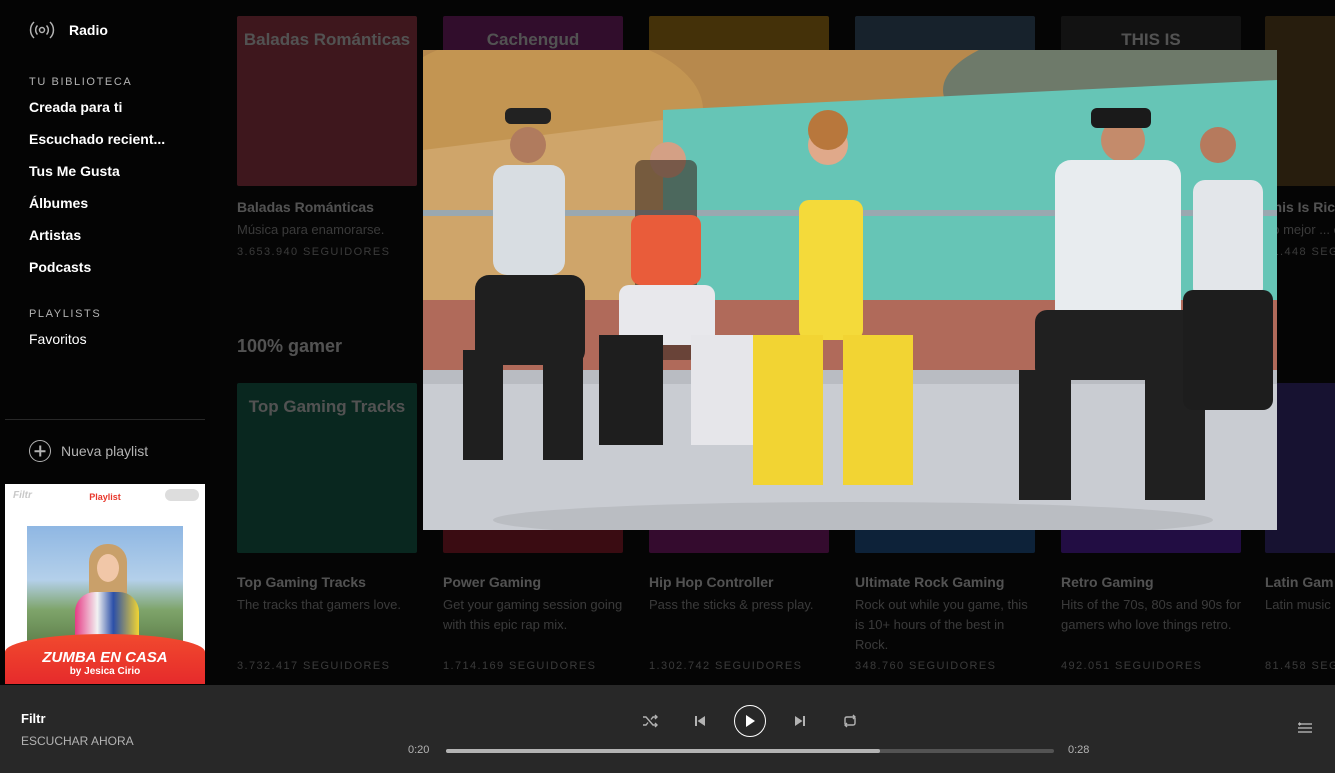  What do you see at coordinates (40, 451) in the screenshot?
I see `plus-circle-icon` at bounding box center [40, 451].